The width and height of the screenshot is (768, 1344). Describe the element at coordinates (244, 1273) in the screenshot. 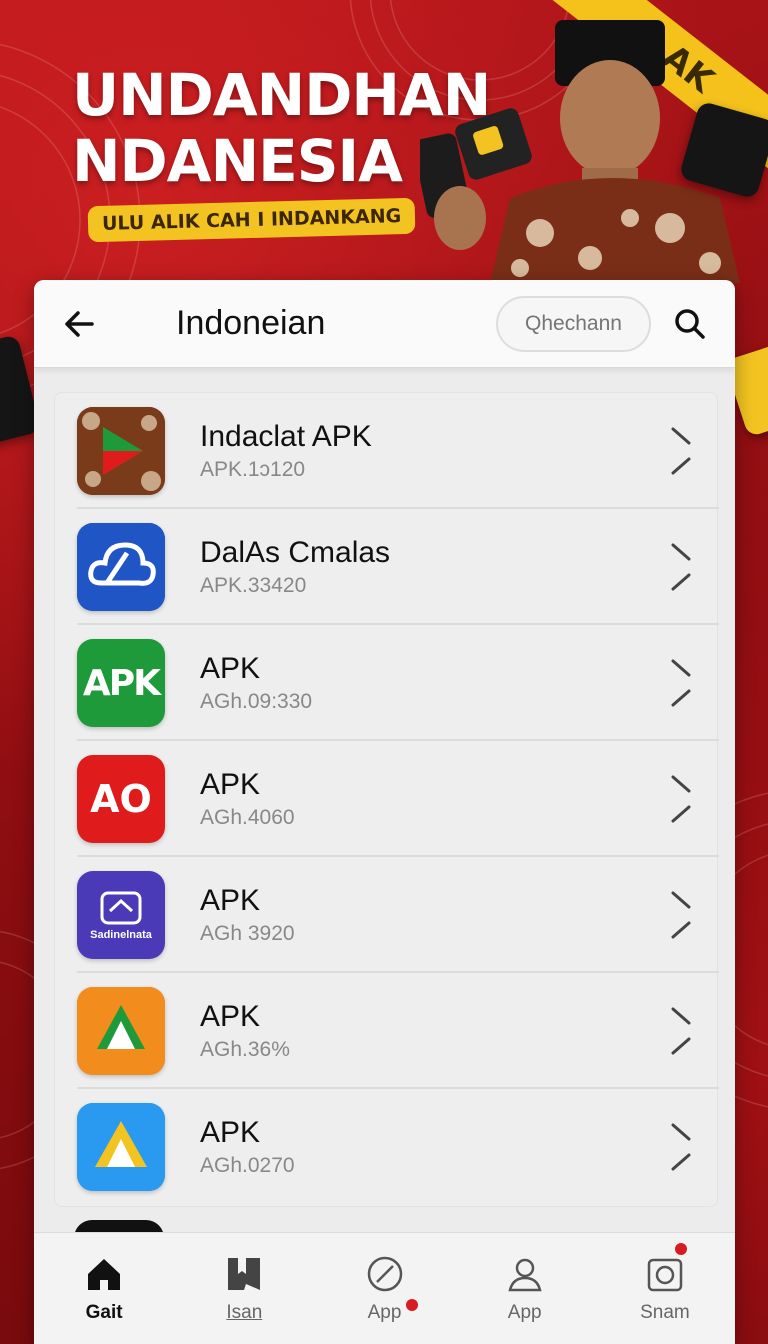

I see `book-icon` at that location.